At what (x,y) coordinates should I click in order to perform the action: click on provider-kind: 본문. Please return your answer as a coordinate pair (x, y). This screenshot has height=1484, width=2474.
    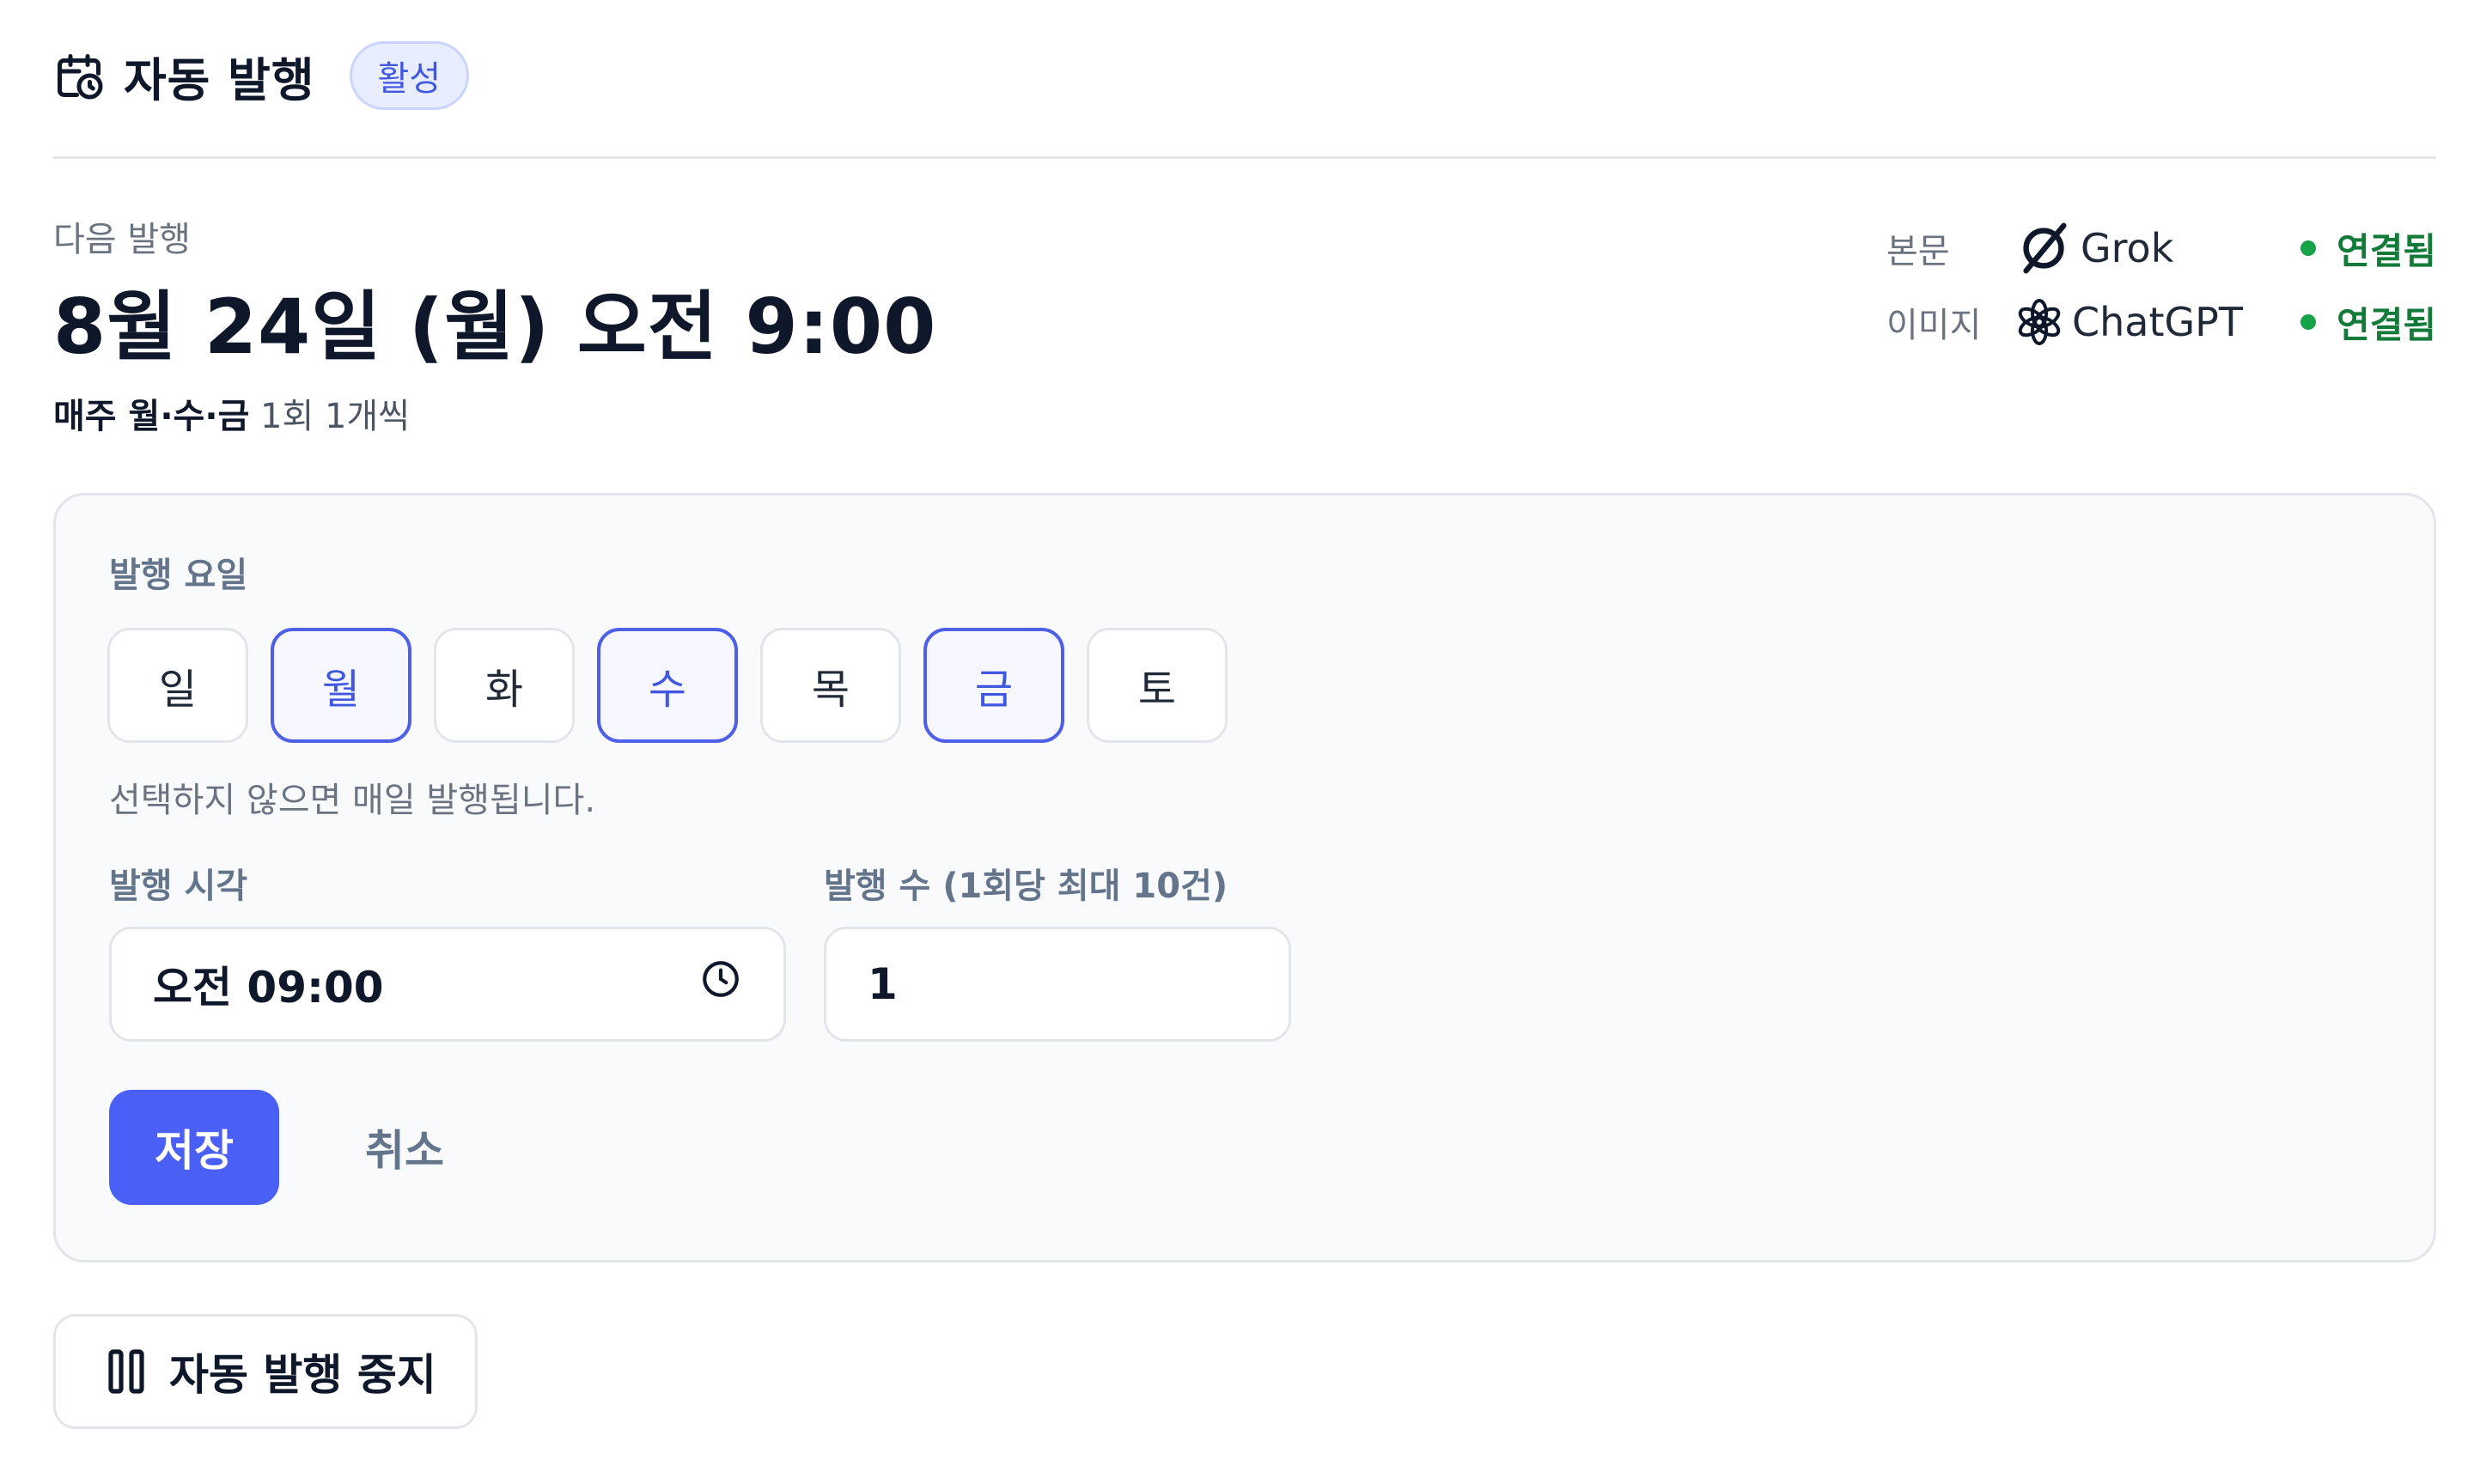
    Looking at the image, I should click on (1918, 251).